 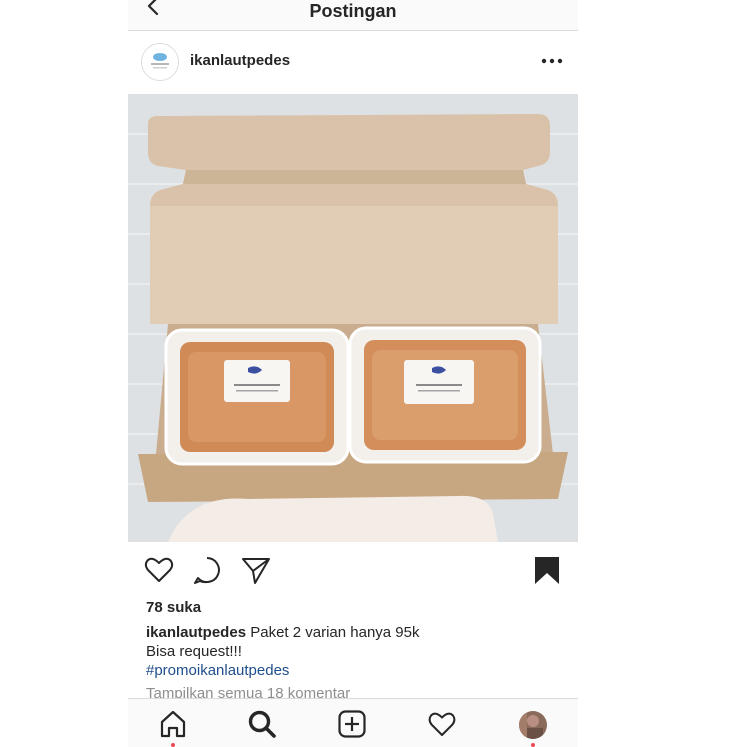 What do you see at coordinates (533, 725) in the screenshot?
I see `profile-avatar-icon` at bounding box center [533, 725].